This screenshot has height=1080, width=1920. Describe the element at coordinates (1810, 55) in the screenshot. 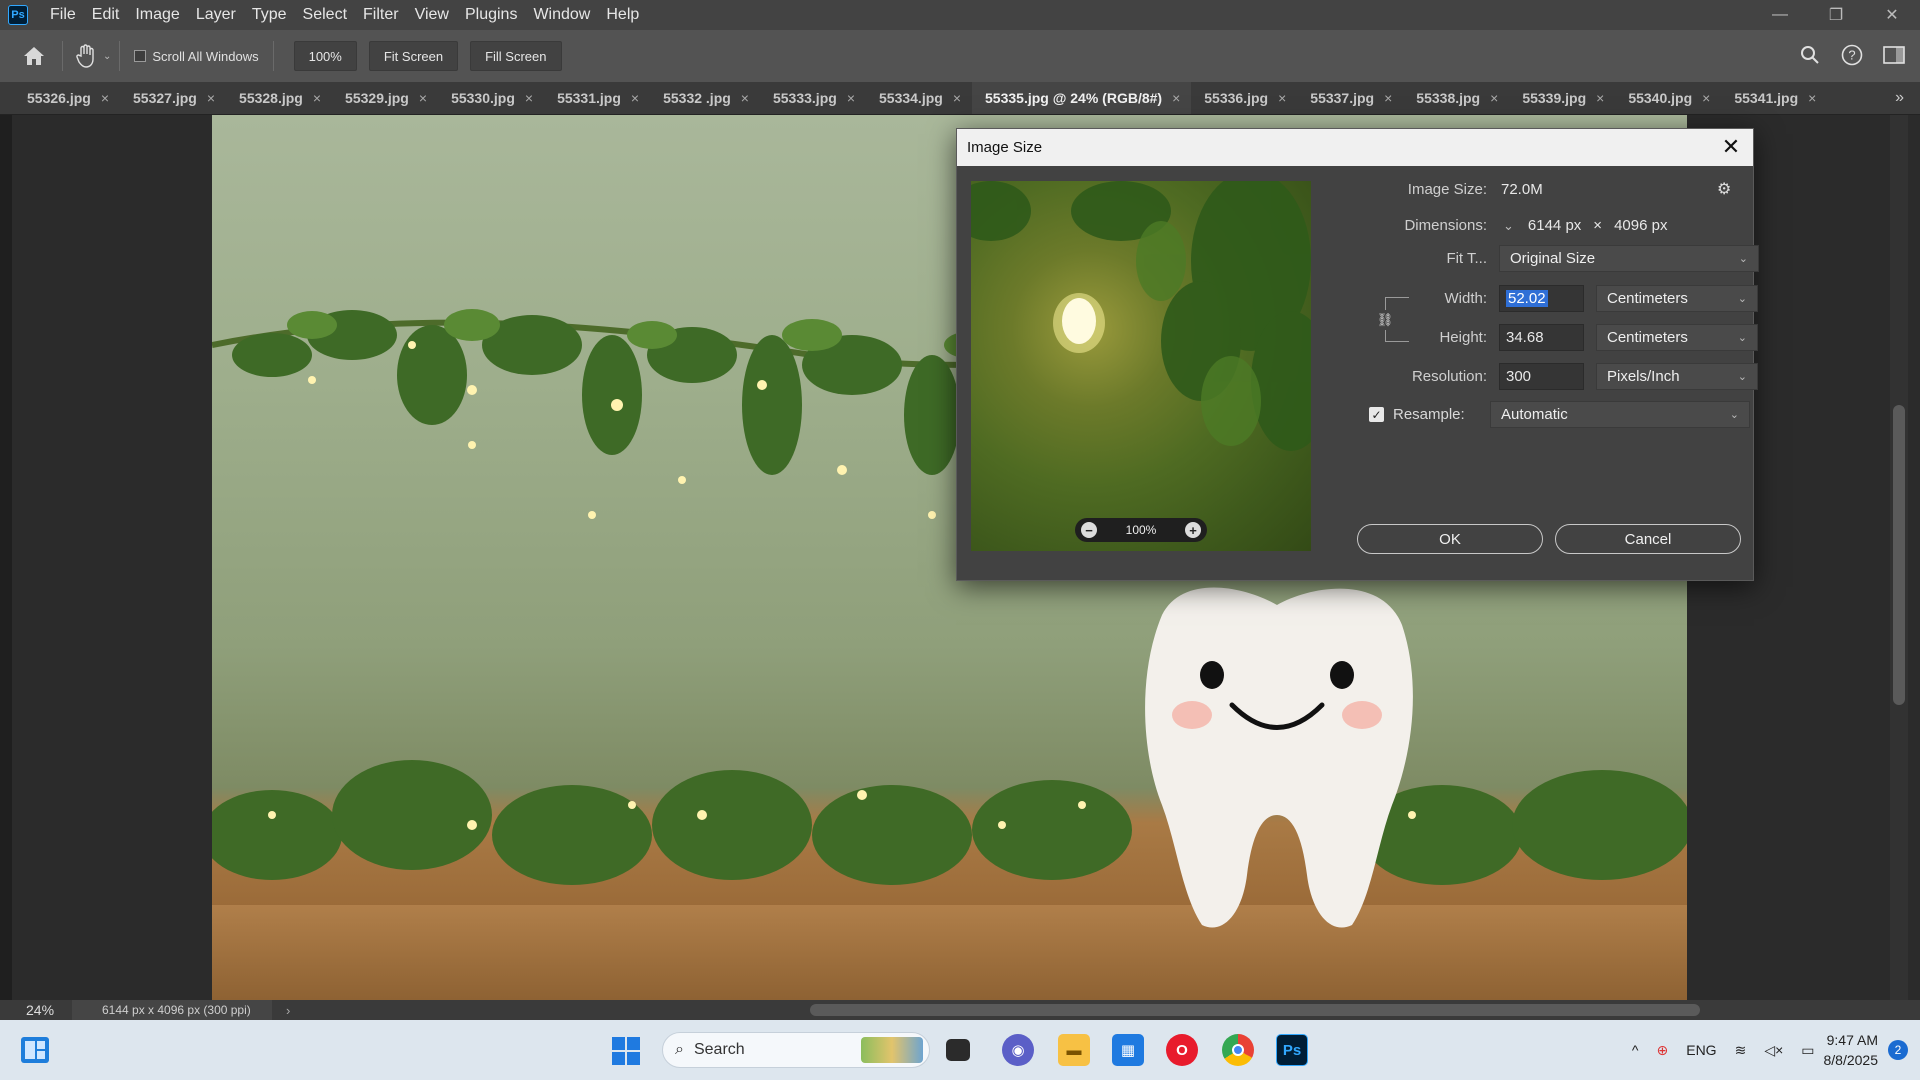

I see `search-icon` at that location.